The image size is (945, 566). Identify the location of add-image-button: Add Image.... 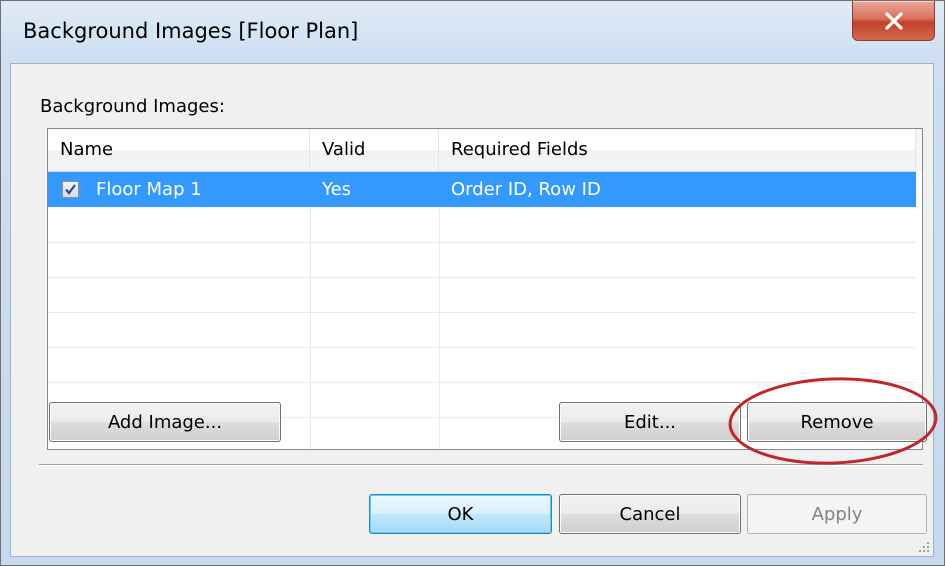
(165, 422).